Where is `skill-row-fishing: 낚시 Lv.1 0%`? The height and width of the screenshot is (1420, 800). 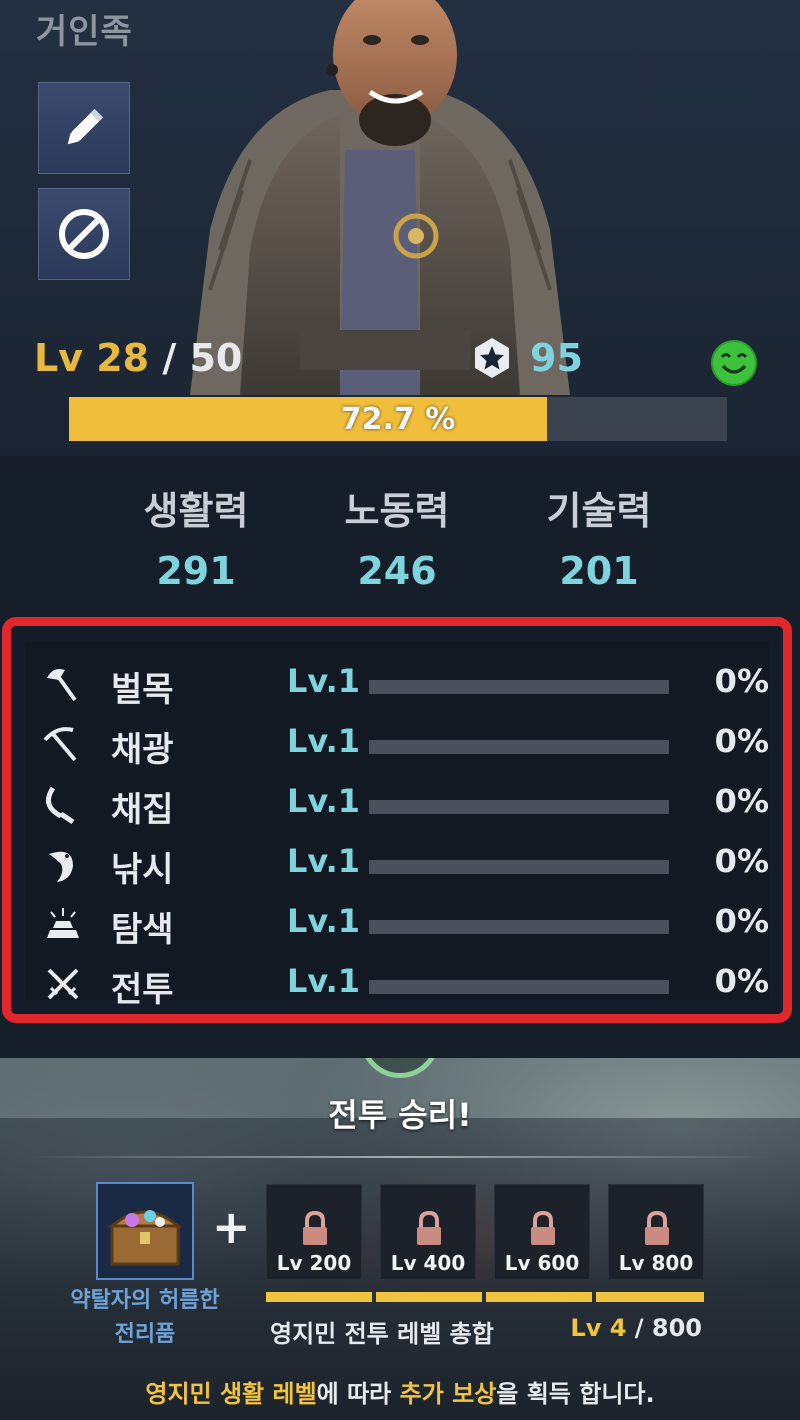
skill-row-fishing: 낚시 Lv.1 0% is located at coordinates (397, 864).